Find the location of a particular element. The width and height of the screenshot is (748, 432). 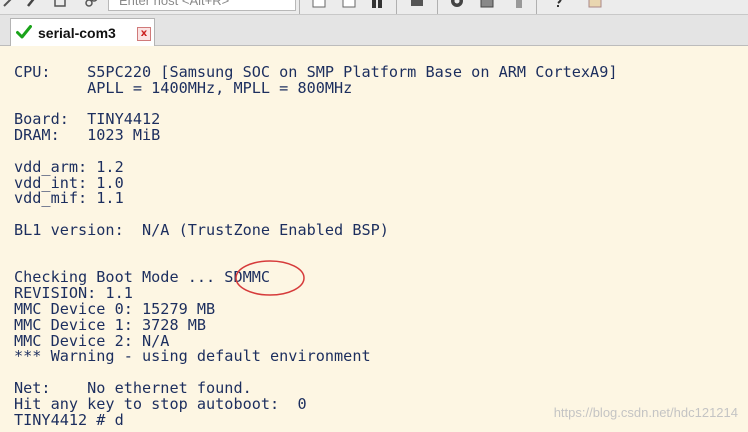

binoculars-icon is located at coordinates (377, 4).